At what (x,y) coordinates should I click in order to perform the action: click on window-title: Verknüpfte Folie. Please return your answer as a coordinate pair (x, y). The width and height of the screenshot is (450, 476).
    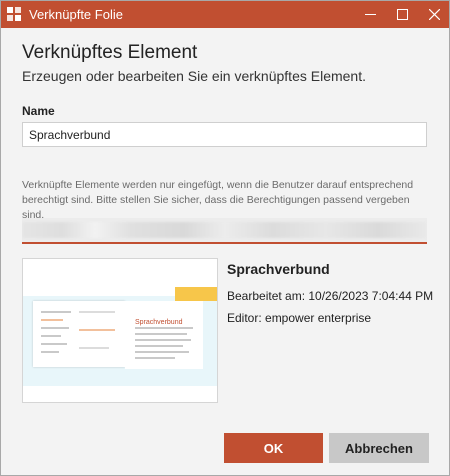
    Looking at the image, I should click on (76, 14).